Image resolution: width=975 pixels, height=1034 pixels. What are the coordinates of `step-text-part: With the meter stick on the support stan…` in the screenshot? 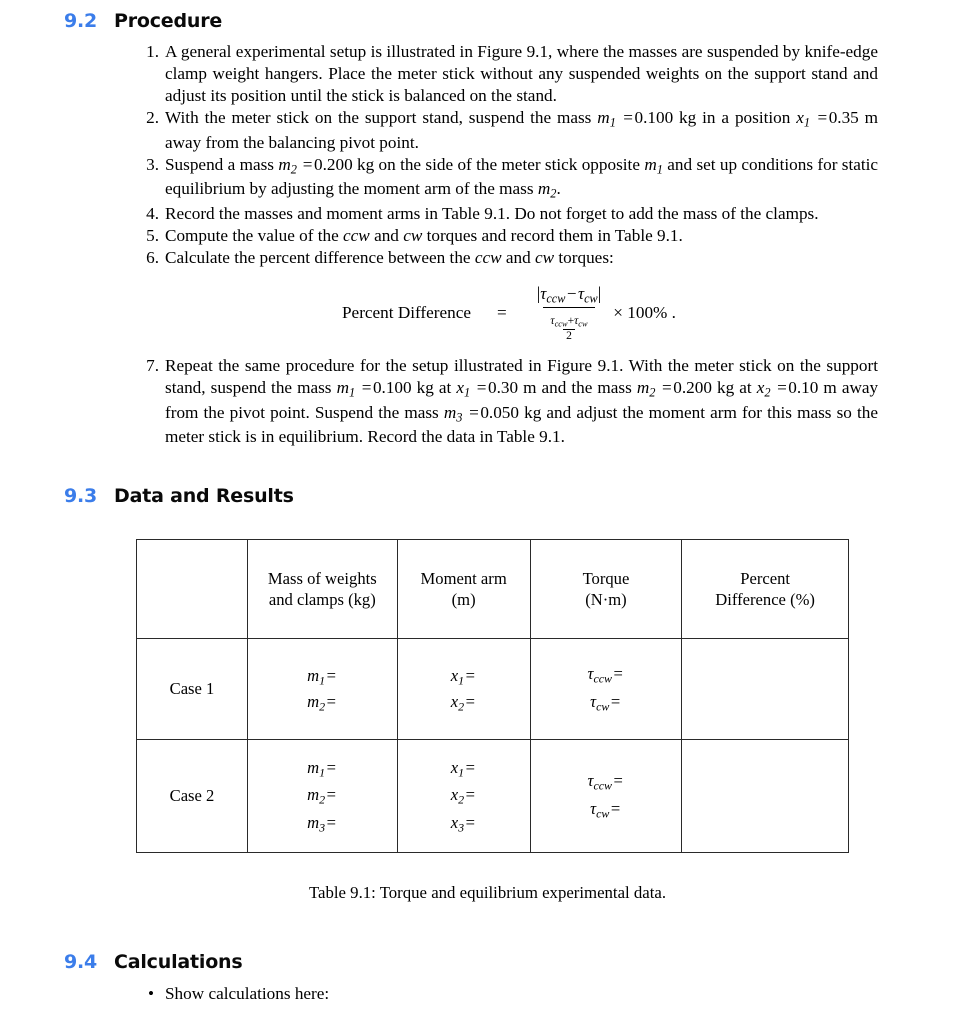 It's located at (378, 118).